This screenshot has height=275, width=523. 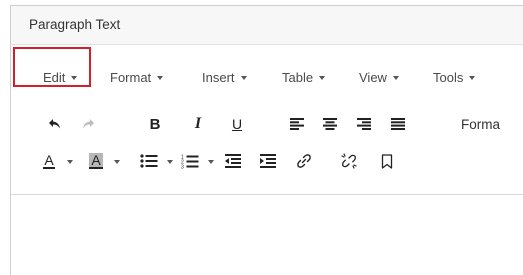 I want to click on bullet-list-dropdown, so click(x=169, y=161).